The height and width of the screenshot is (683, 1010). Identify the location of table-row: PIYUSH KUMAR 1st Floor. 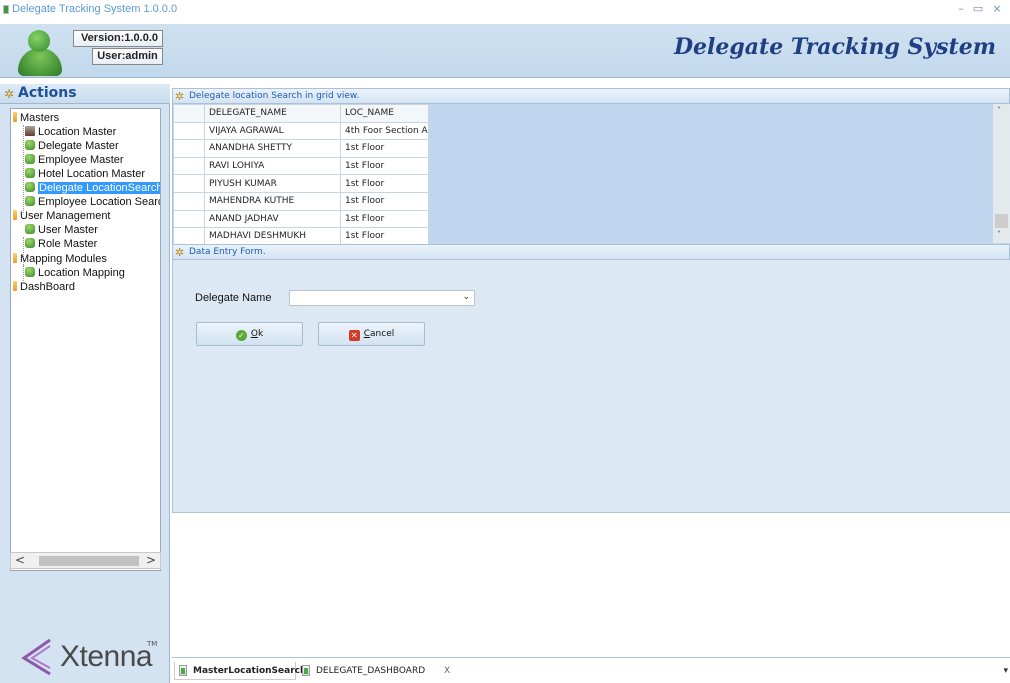
(301, 183).